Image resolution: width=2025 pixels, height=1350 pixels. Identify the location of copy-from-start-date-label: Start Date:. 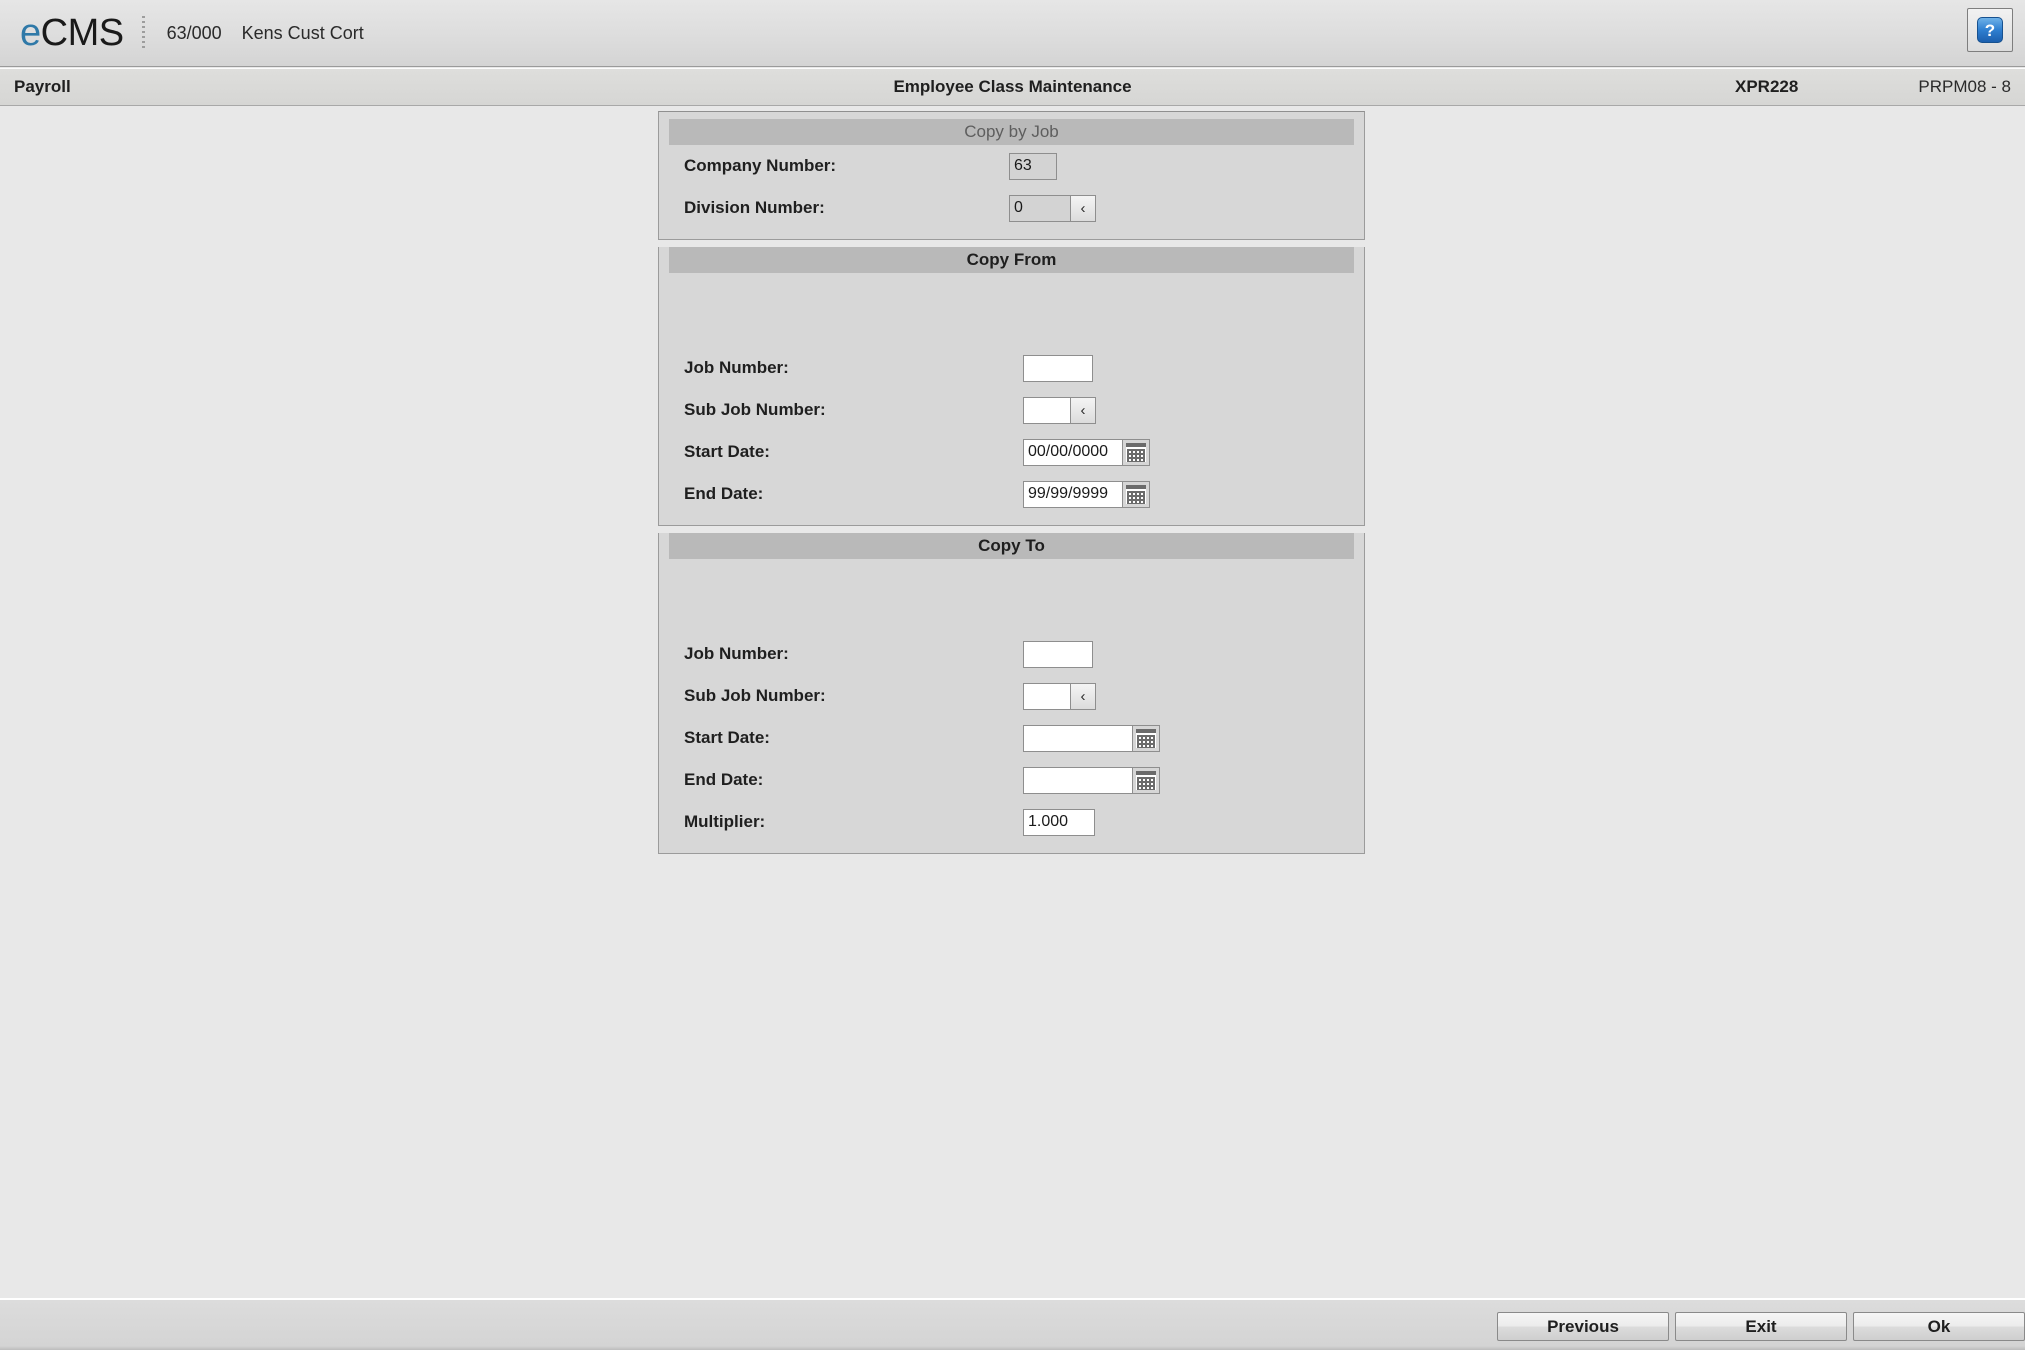
(727, 451).